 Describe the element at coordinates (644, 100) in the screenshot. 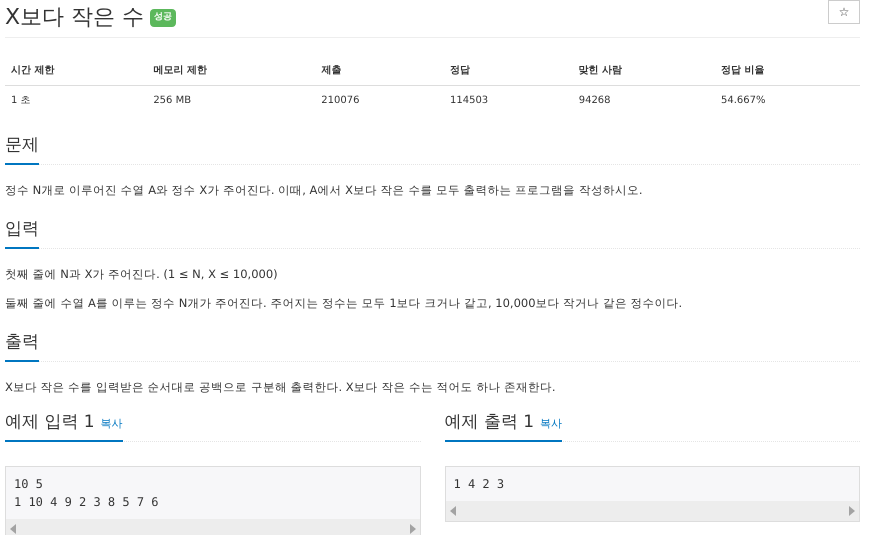

I see `table-cell: 94268` at that location.